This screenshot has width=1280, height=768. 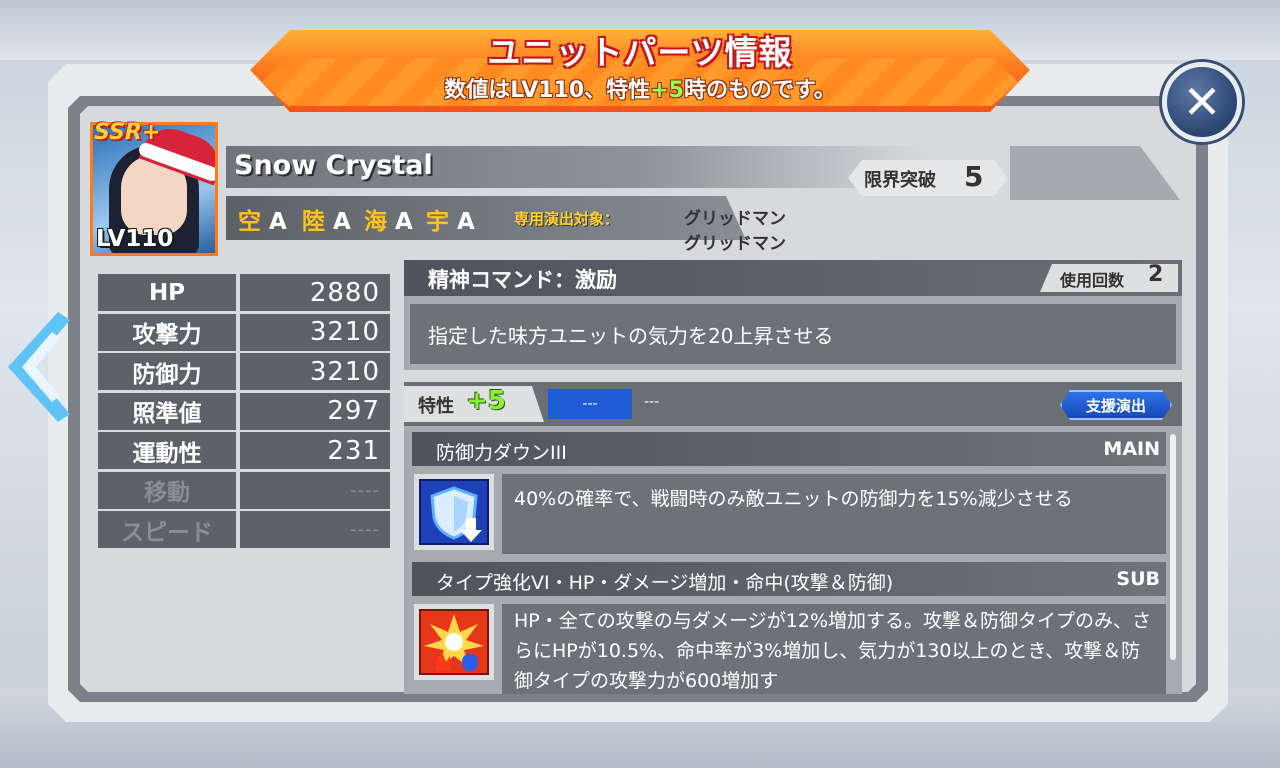 I want to click on terrain-space: 宇 A, so click(x=450, y=222).